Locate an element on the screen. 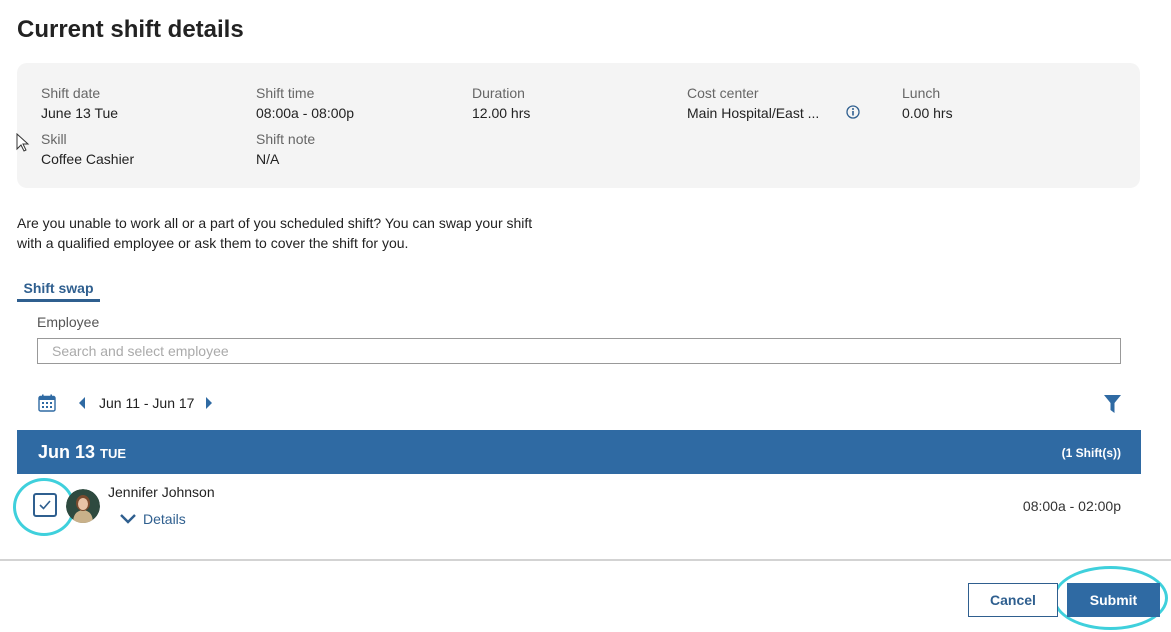 Image resolution: width=1171 pixels, height=632 pixels. checkbox-icon is located at coordinates (45, 505).